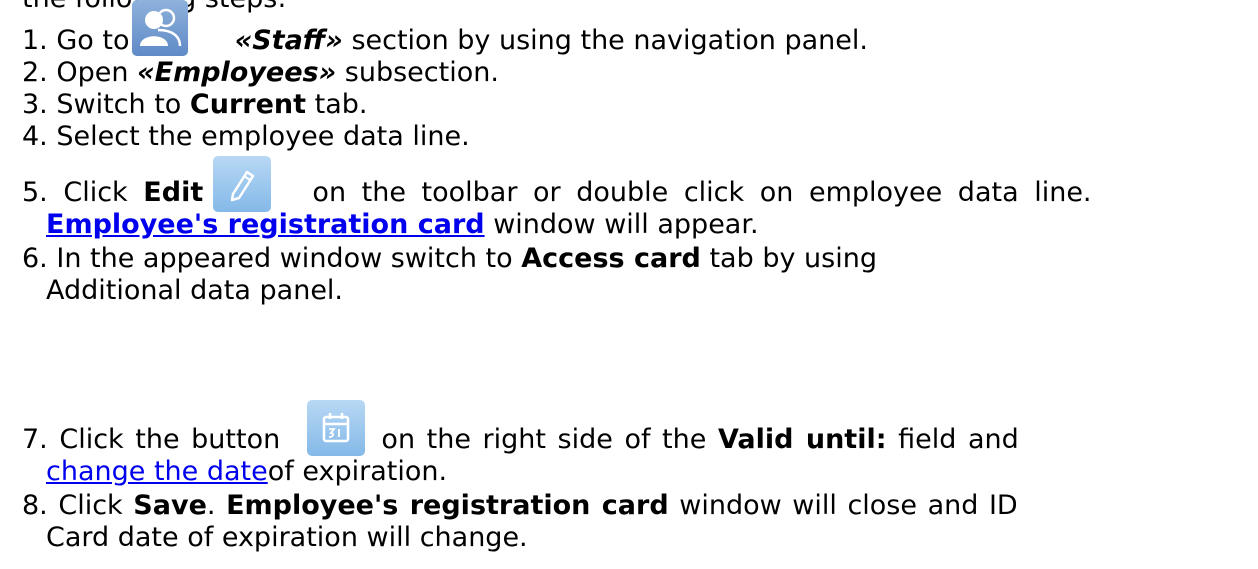 The image size is (1258, 569). Describe the element at coordinates (95, 192) in the screenshot. I see `step-5-pre: Click` at that location.